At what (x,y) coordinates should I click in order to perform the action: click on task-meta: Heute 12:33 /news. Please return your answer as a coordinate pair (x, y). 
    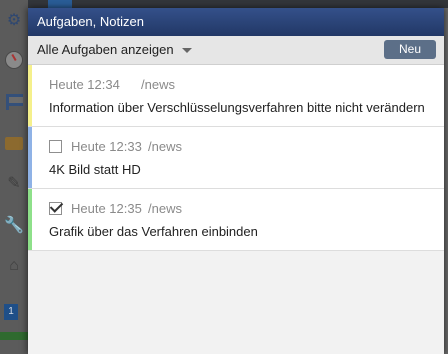
    Looking at the image, I should click on (115, 146).